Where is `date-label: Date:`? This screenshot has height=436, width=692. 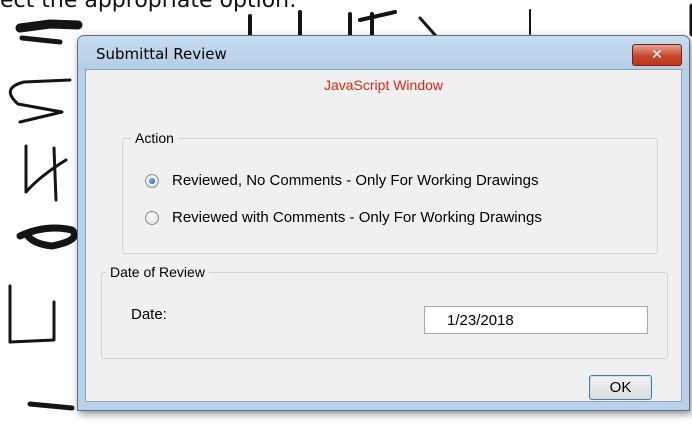
date-label: Date: is located at coordinates (149, 314).